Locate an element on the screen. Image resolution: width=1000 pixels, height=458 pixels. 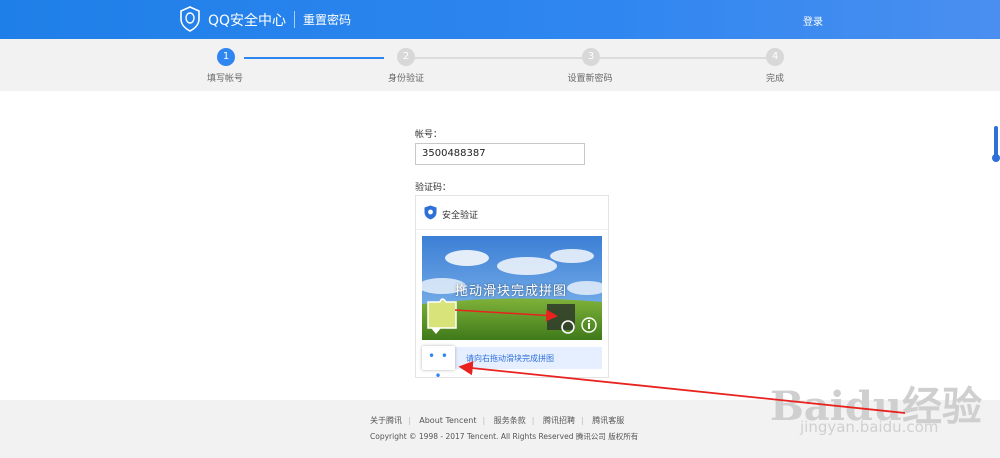
footer-link-about-cn: 关于腾讯 is located at coordinates (386, 420).